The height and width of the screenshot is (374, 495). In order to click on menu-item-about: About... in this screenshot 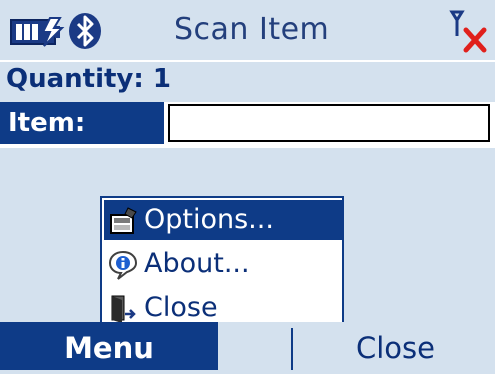, I will do `click(223, 264)`.